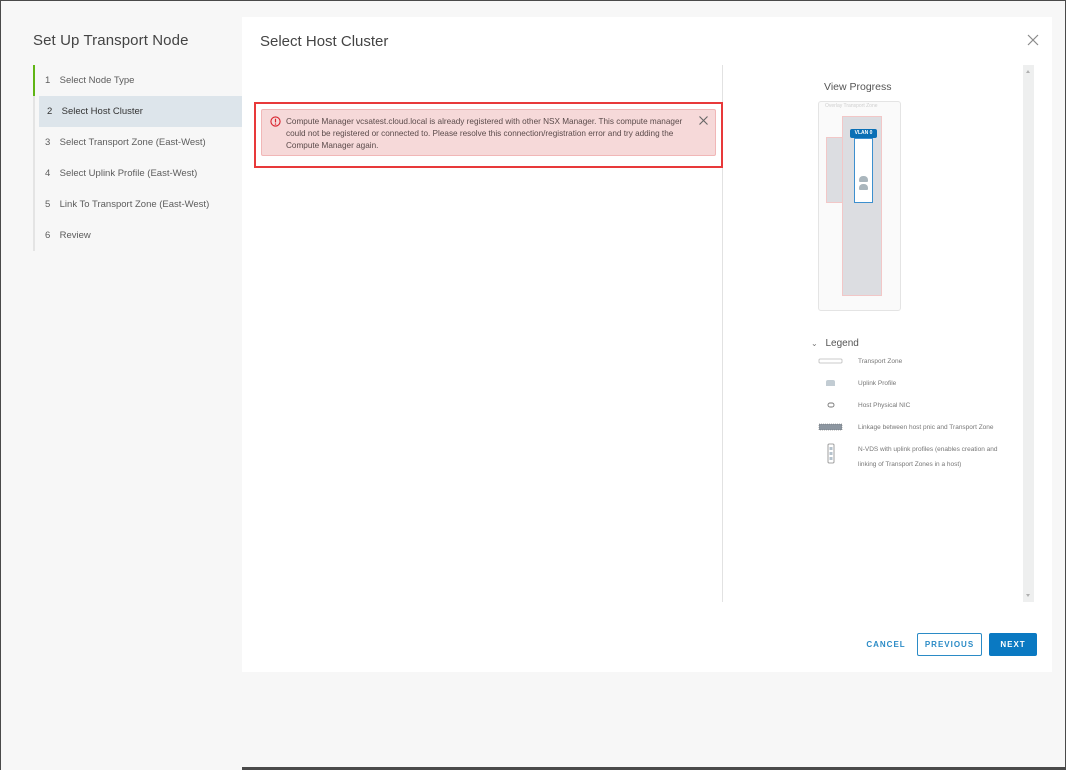 Image resolution: width=1066 pixels, height=770 pixels. I want to click on legend-label: Uplink Profile, so click(877, 383).